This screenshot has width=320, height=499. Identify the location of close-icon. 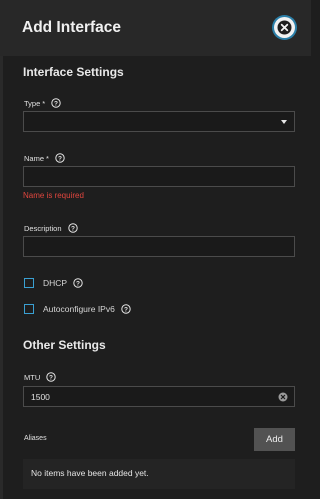
(284, 27).